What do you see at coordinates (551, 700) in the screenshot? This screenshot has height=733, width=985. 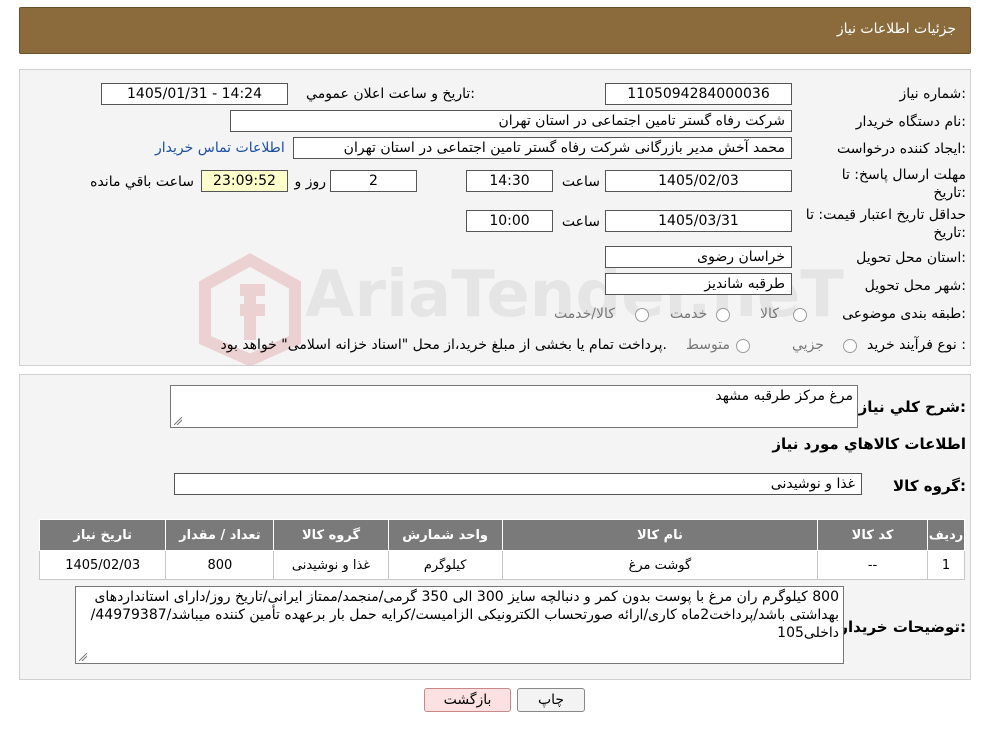 I see `print-button: چاپ` at bounding box center [551, 700].